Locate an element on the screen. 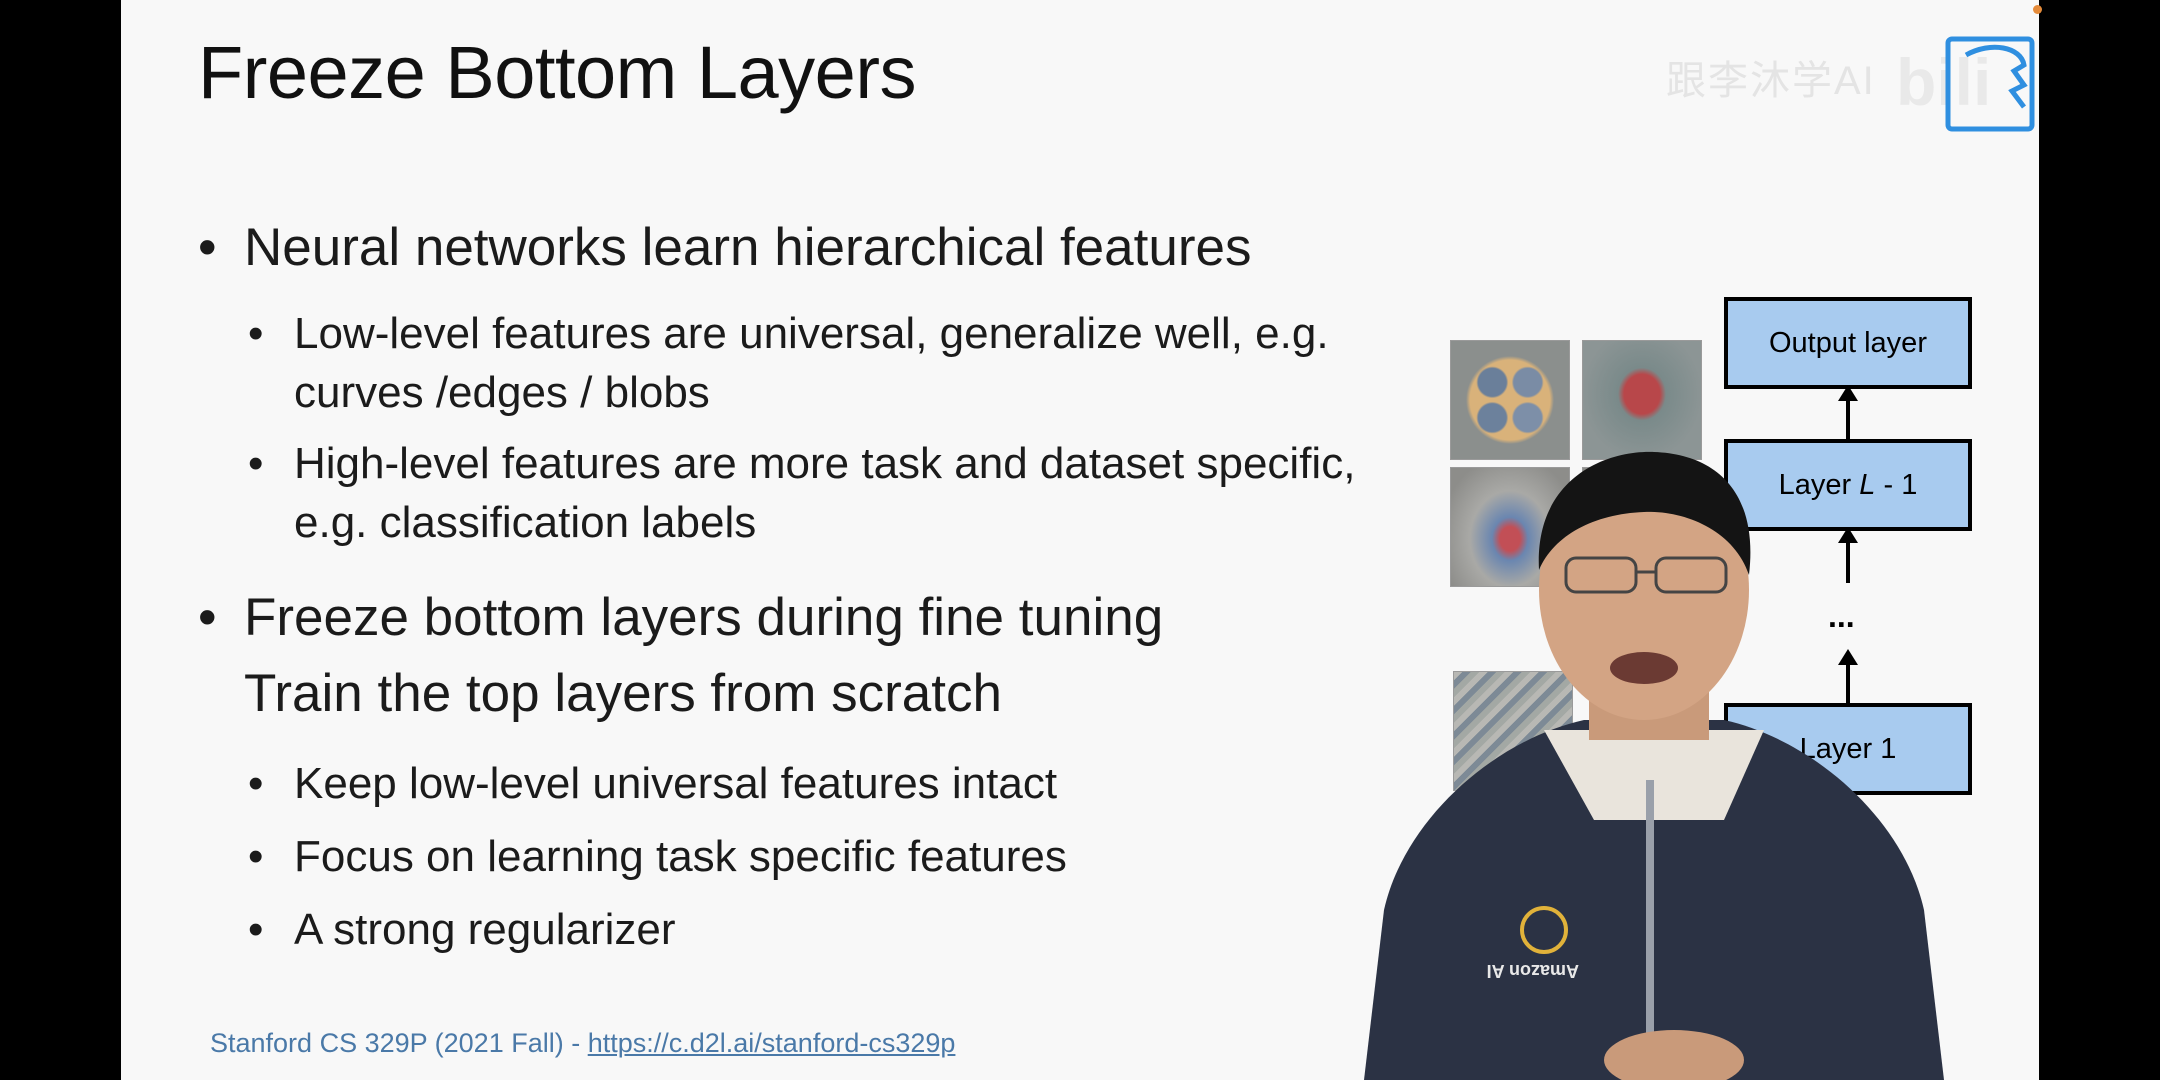  arrow-up-icon is located at coordinates (1848, 412).